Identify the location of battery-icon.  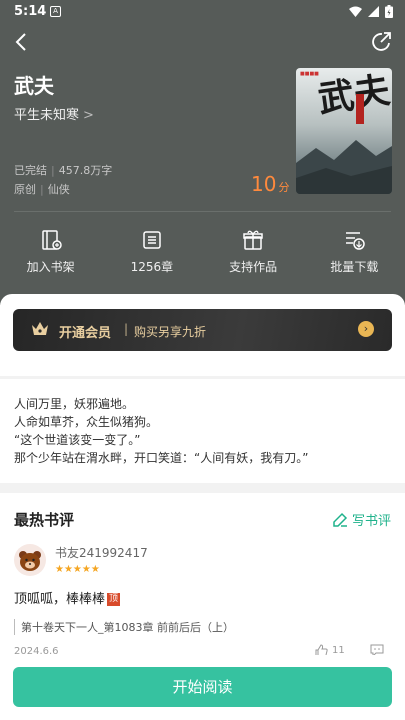
(389, 11).